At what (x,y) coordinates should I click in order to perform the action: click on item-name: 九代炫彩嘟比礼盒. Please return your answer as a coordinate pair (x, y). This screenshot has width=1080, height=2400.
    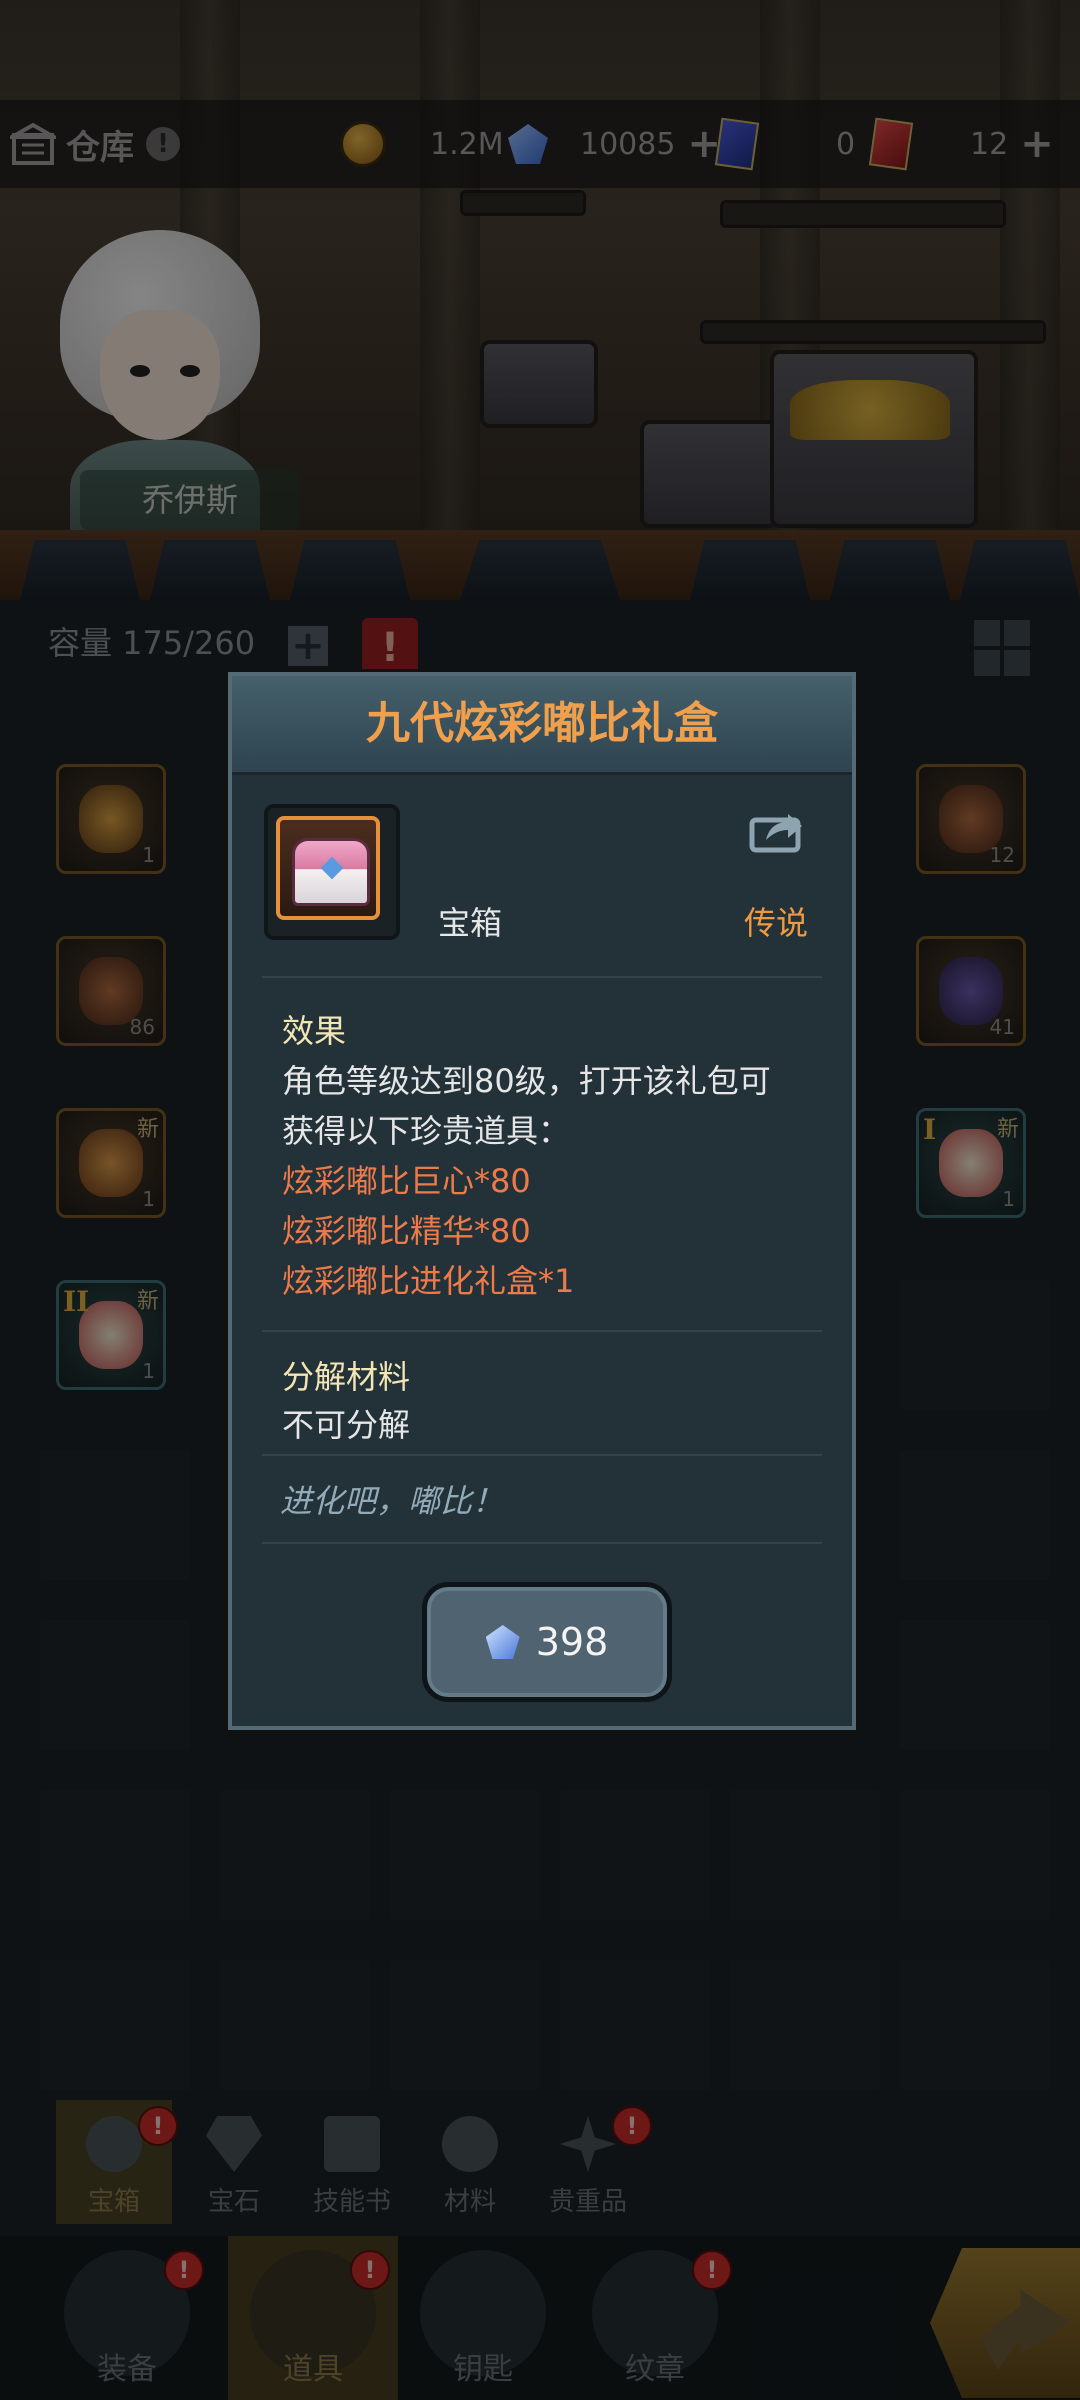
    Looking at the image, I should click on (542, 723).